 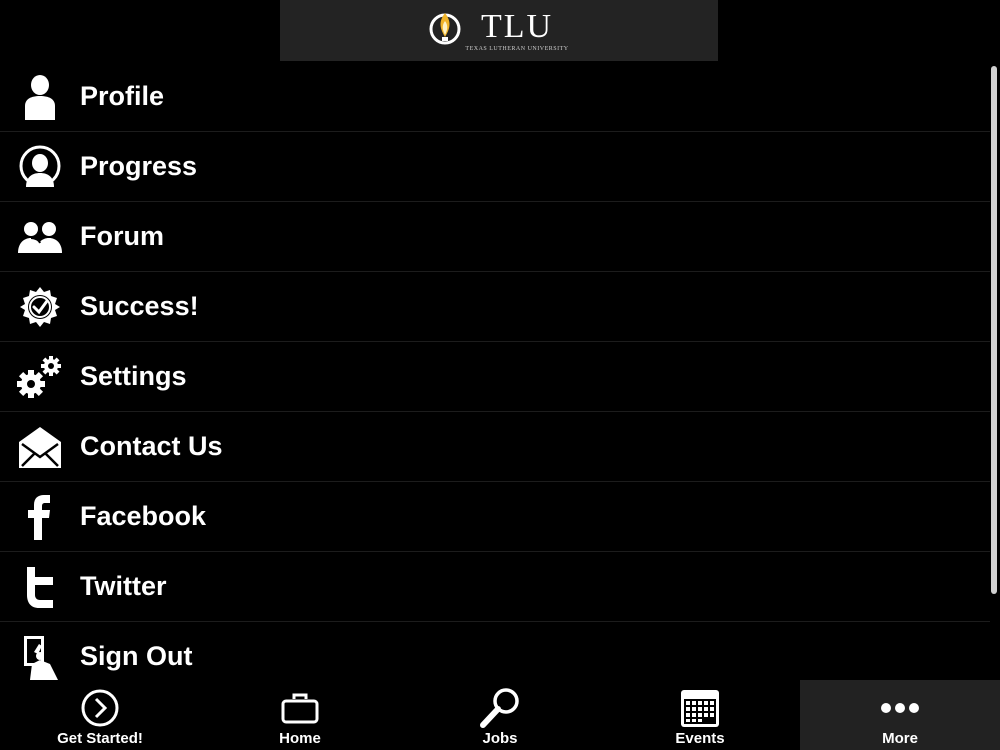 What do you see at coordinates (517, 48) in the screenshot?
I see `logo-subtitle: Texas Lutheran University` at bounding box center [517, 48].